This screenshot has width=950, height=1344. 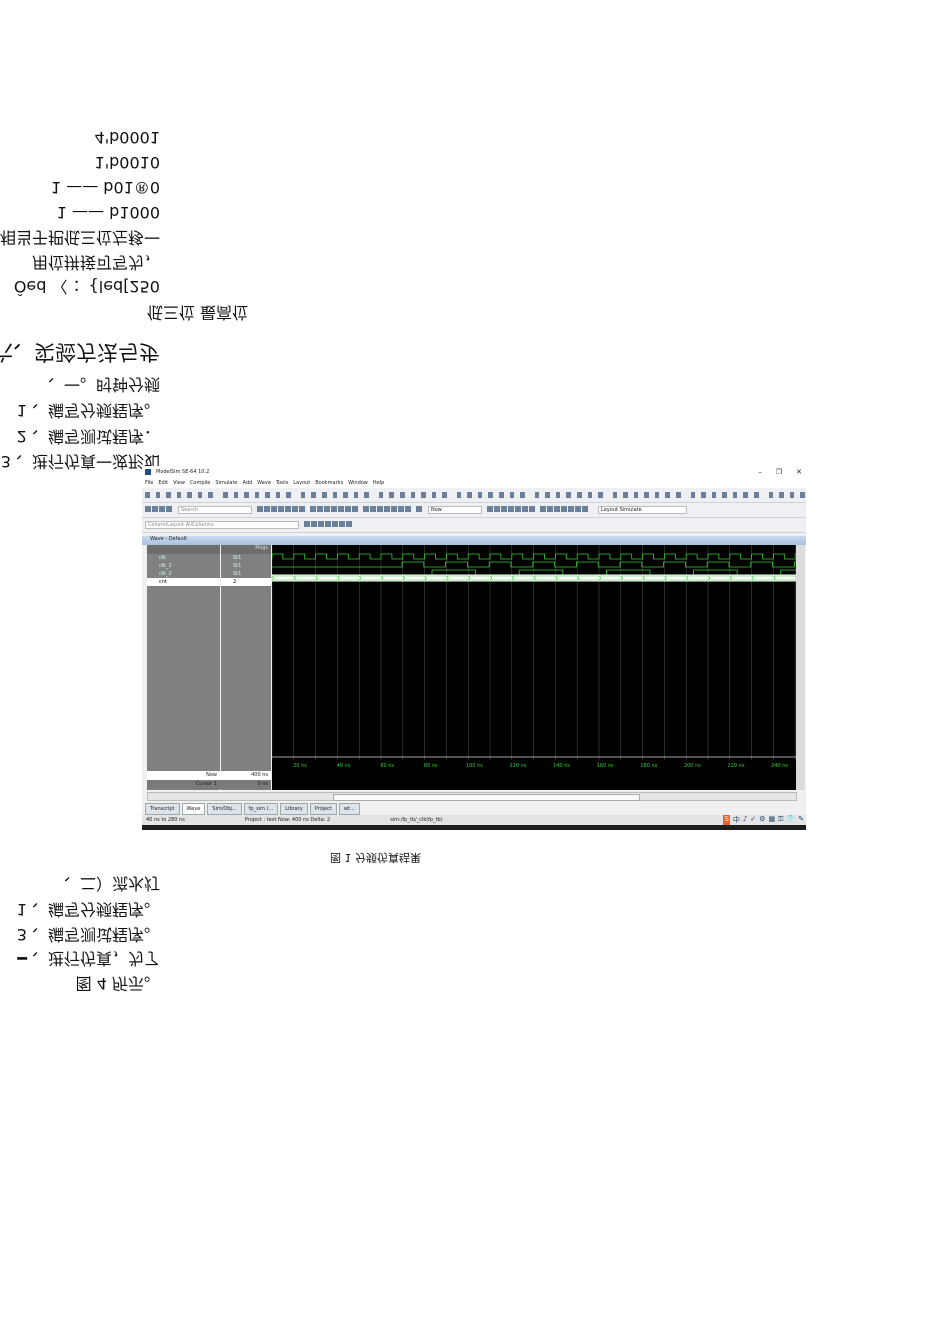 What do you see at coordinates (358, 483) in the screenshot?
I see `menu-window: Window` at bounding box center [358, 483].